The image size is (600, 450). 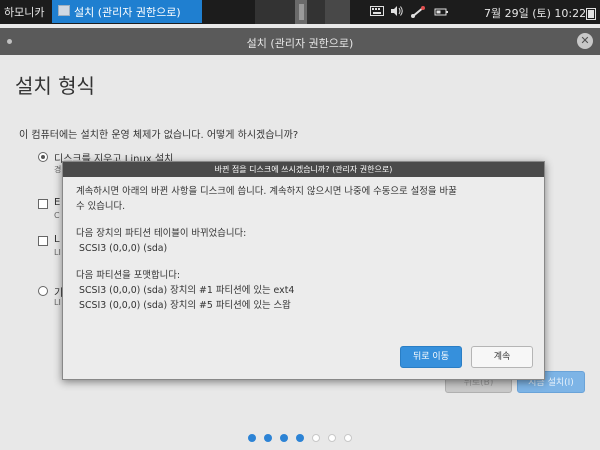 I want to click on install-question: 이 컴퓨터에는 설치한 운영 체제가 없습니다. 어떻게 하시겠습니까?, so click(x=159, y=135).